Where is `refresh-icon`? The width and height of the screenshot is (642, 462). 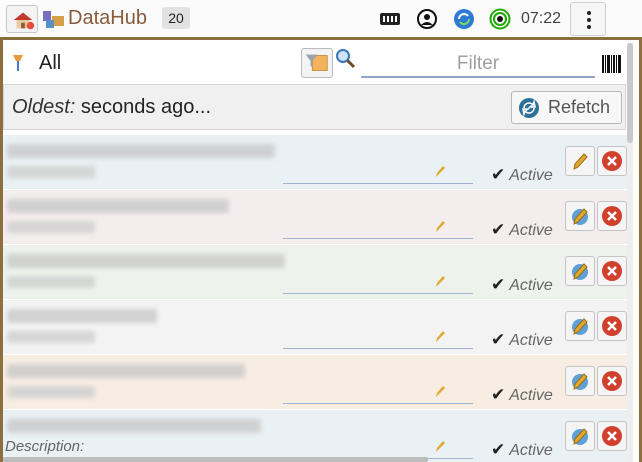 refresh-icon is located at coordinates (529, 108).